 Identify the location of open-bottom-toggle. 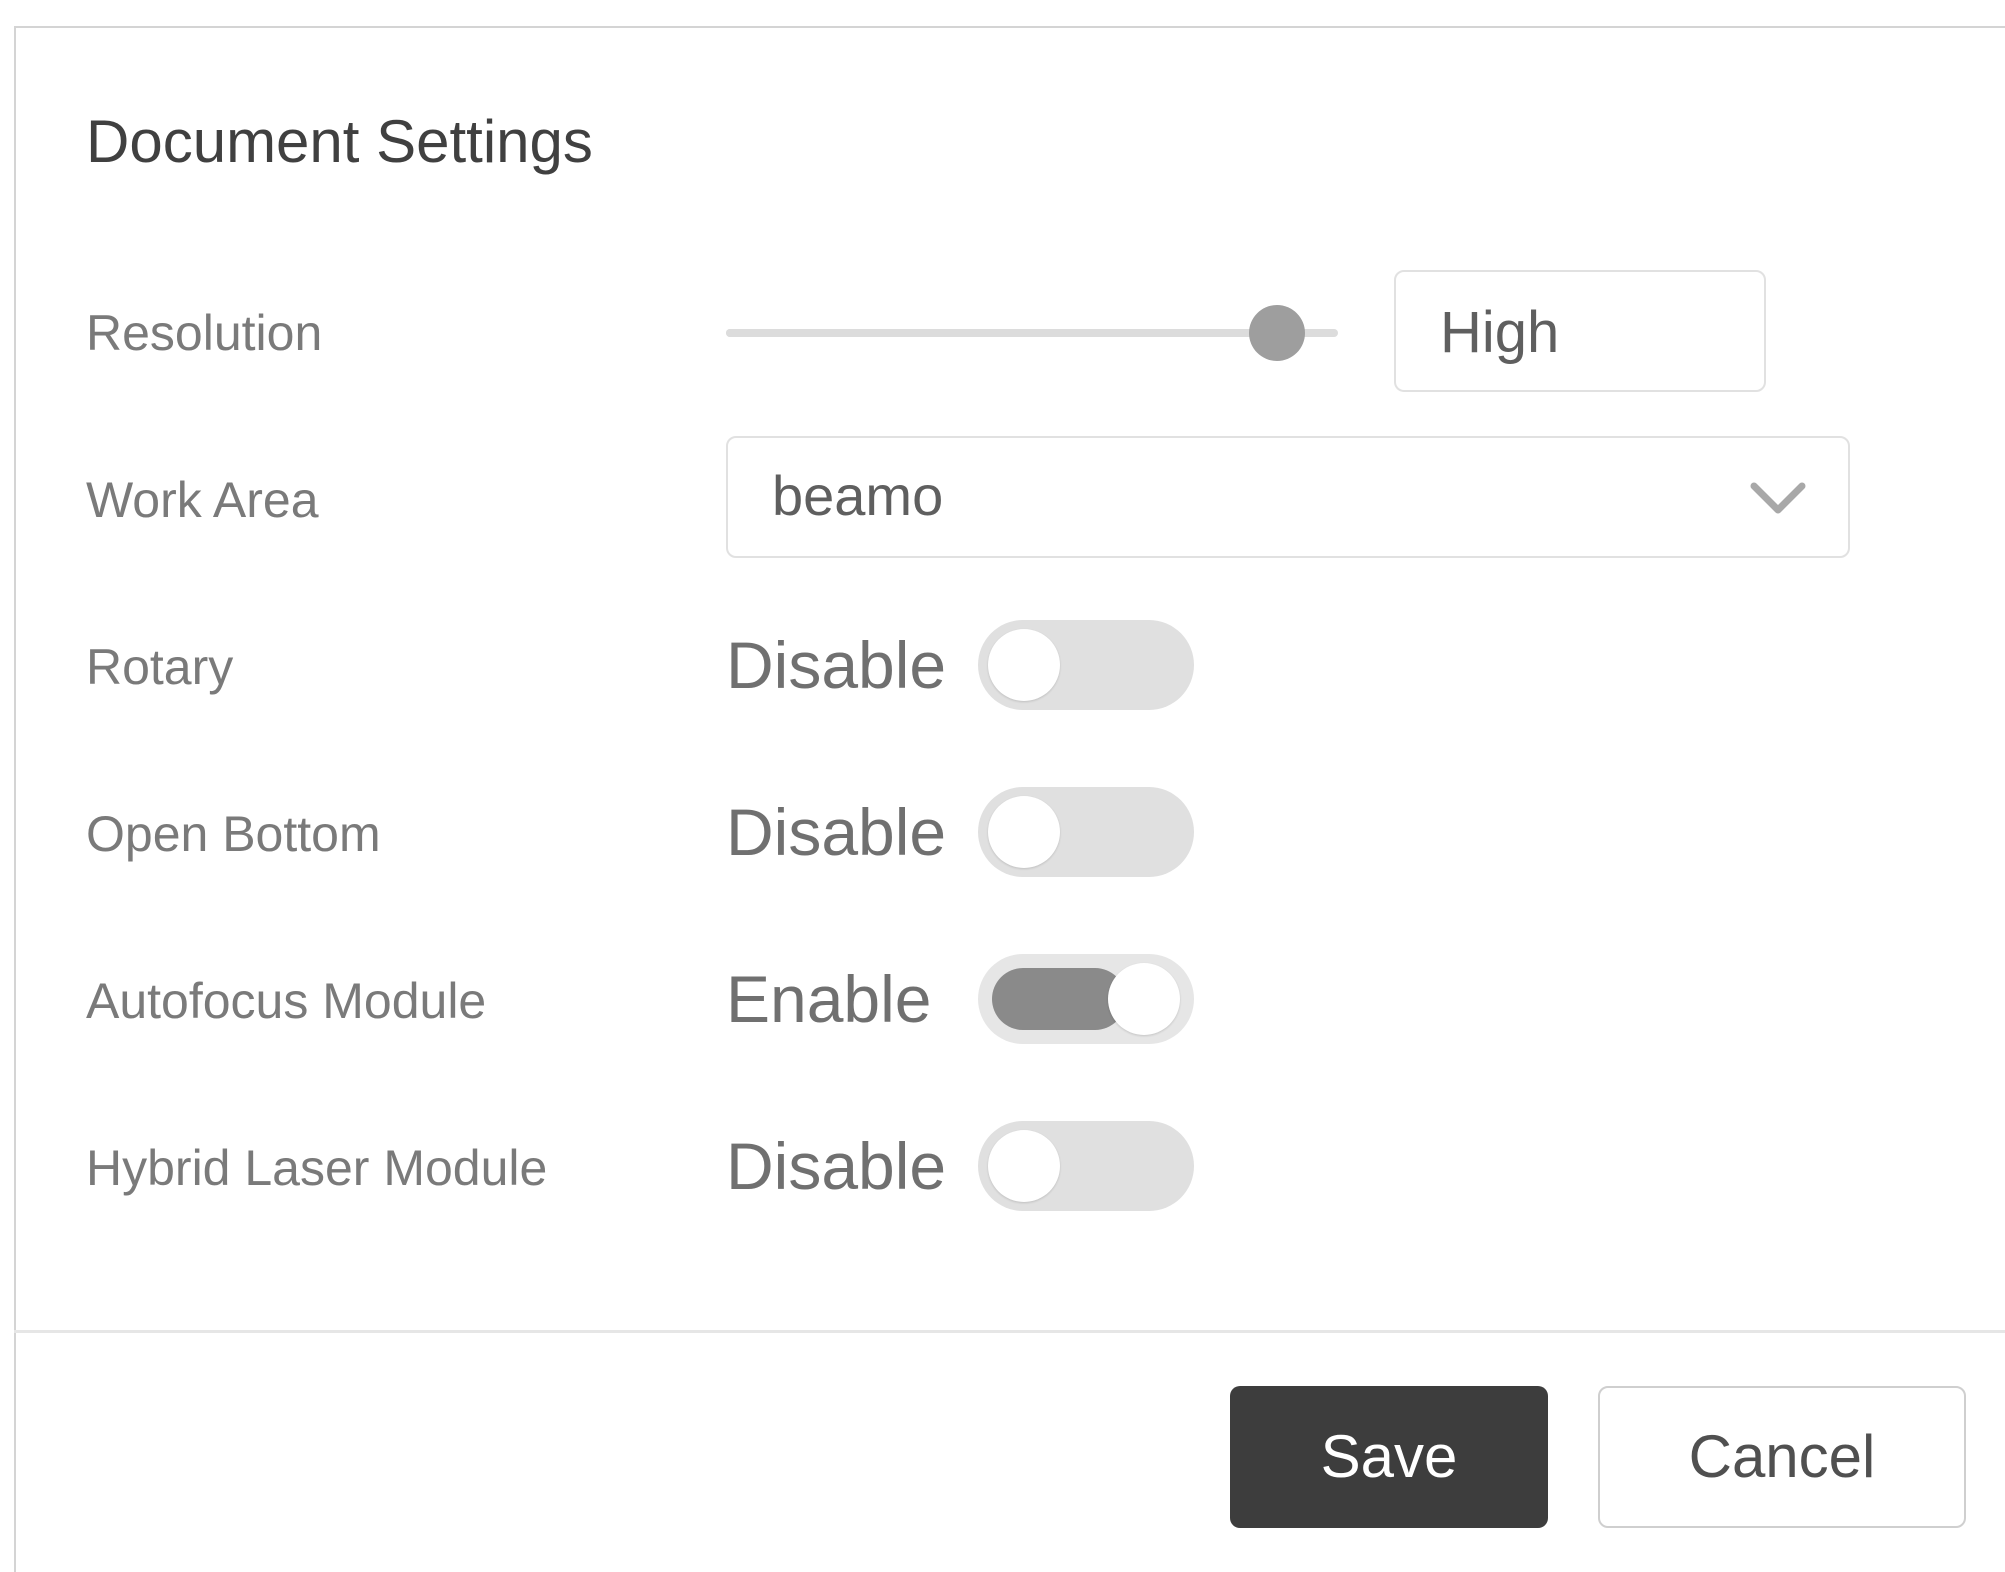
(1086, 832).